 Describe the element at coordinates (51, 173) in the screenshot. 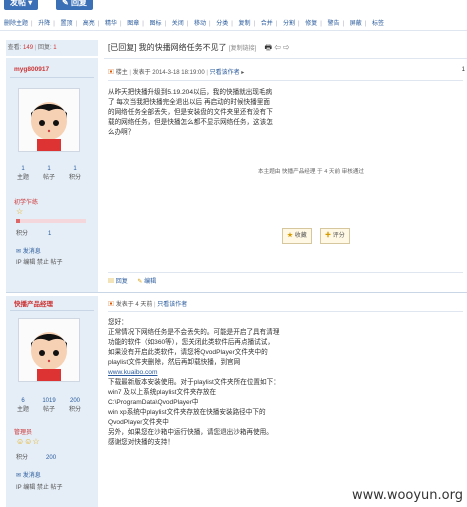

I see `post1-user-stats: 1 主题 1 帖子 1 积分` at that location.